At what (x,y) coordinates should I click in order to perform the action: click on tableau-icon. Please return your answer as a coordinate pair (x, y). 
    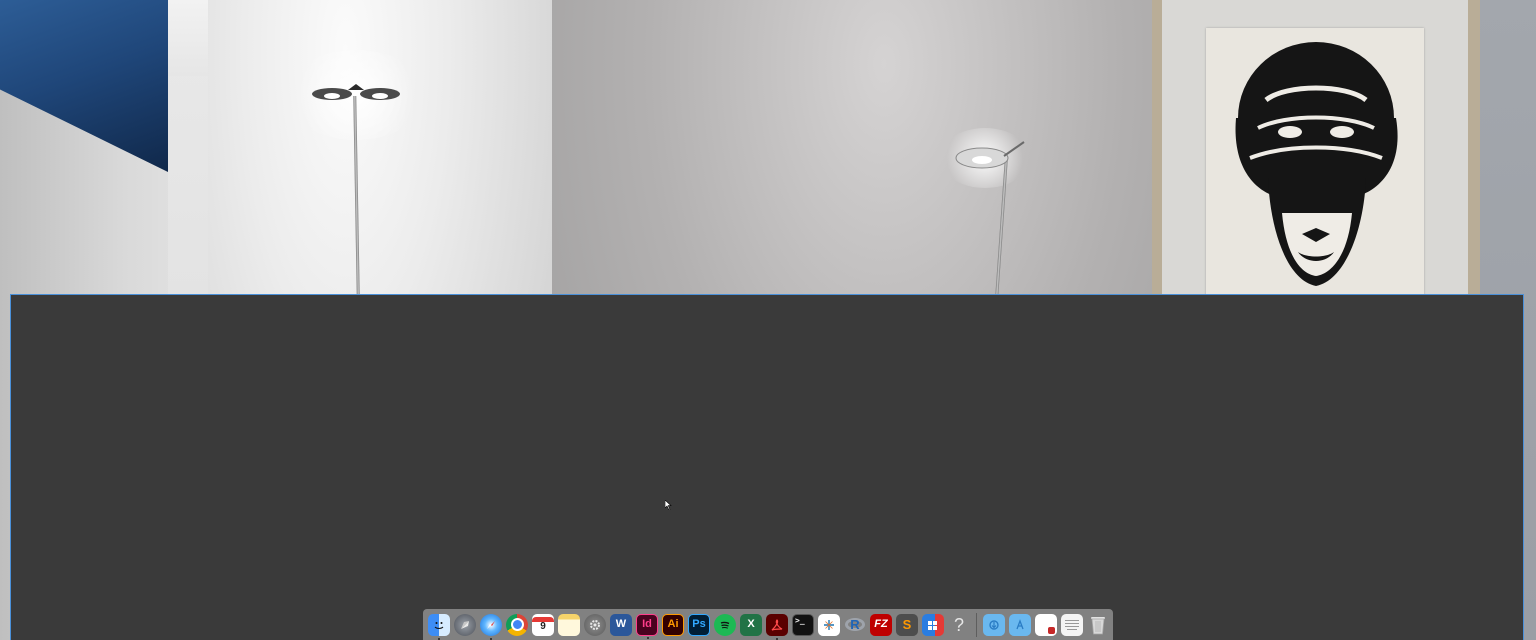
    Looking at the image, I should click on (829, 624).